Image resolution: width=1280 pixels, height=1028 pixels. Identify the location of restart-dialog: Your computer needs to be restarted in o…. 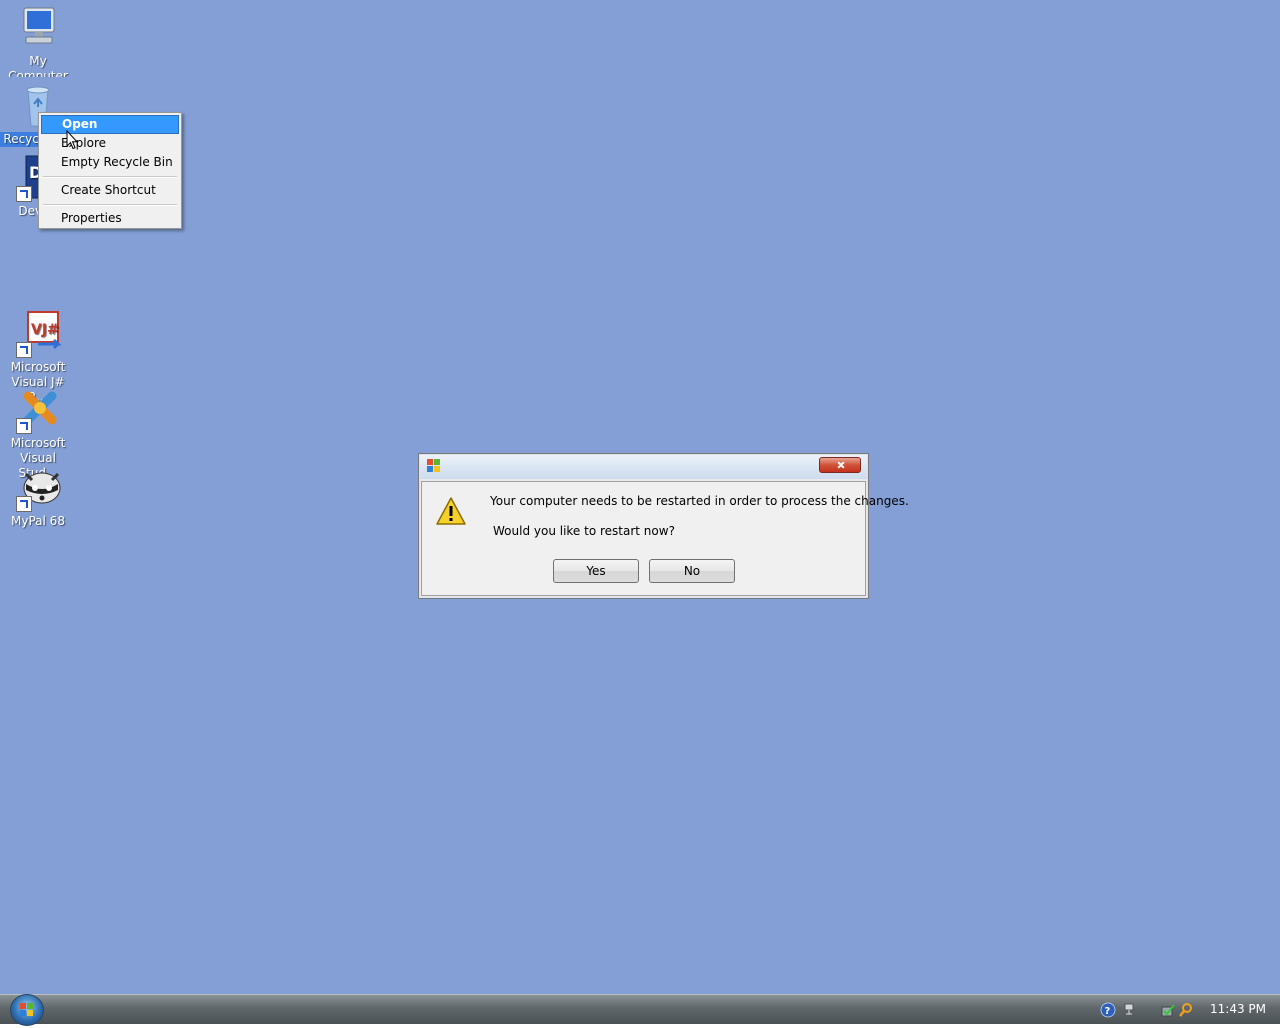
(663, 526).